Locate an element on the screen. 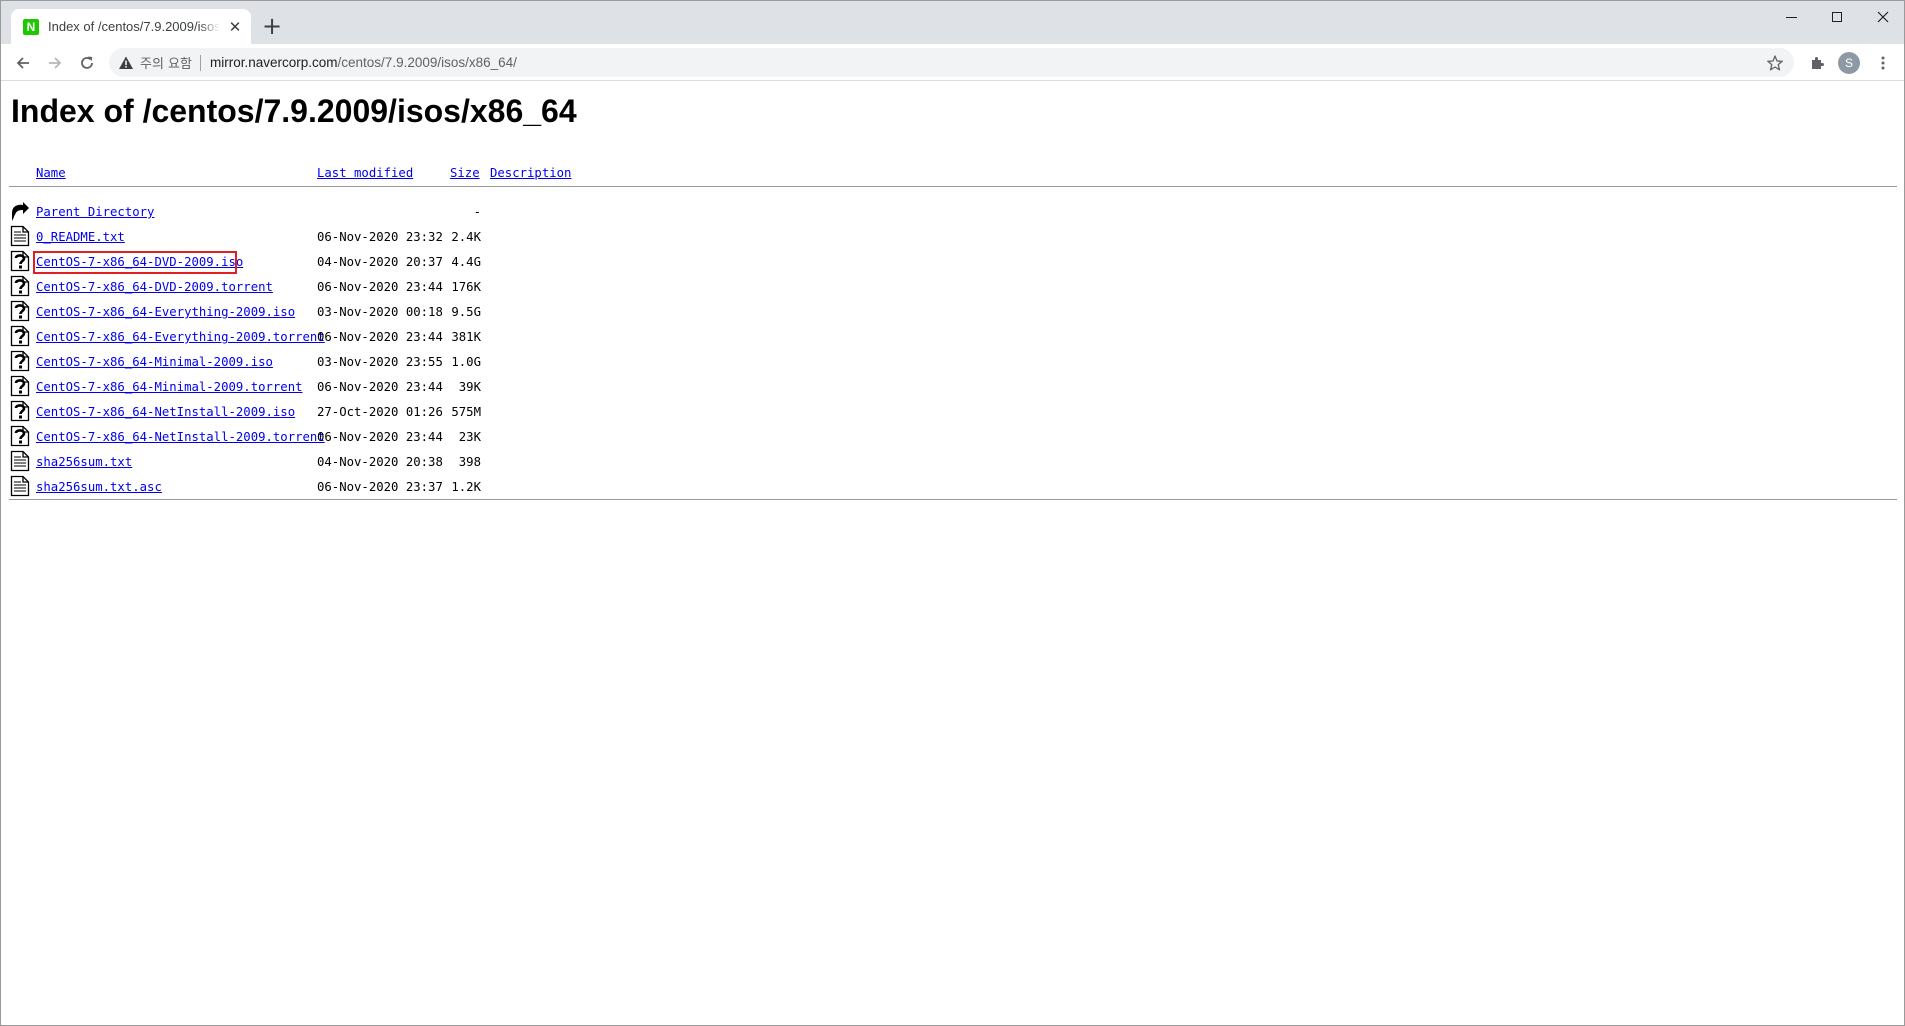 The image size is (1905, 1026). new-tab-button: + is located at coordinates (272, 26).